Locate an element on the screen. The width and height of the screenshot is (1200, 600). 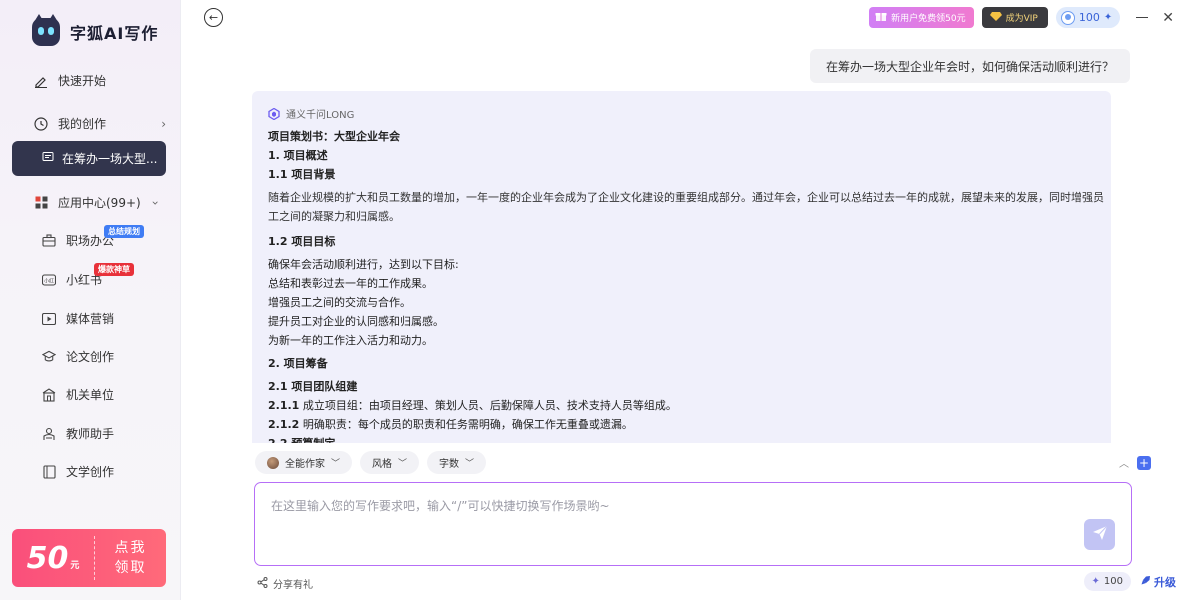
credit-chip: ✦ 100 is located at coordinates (1107, 581).